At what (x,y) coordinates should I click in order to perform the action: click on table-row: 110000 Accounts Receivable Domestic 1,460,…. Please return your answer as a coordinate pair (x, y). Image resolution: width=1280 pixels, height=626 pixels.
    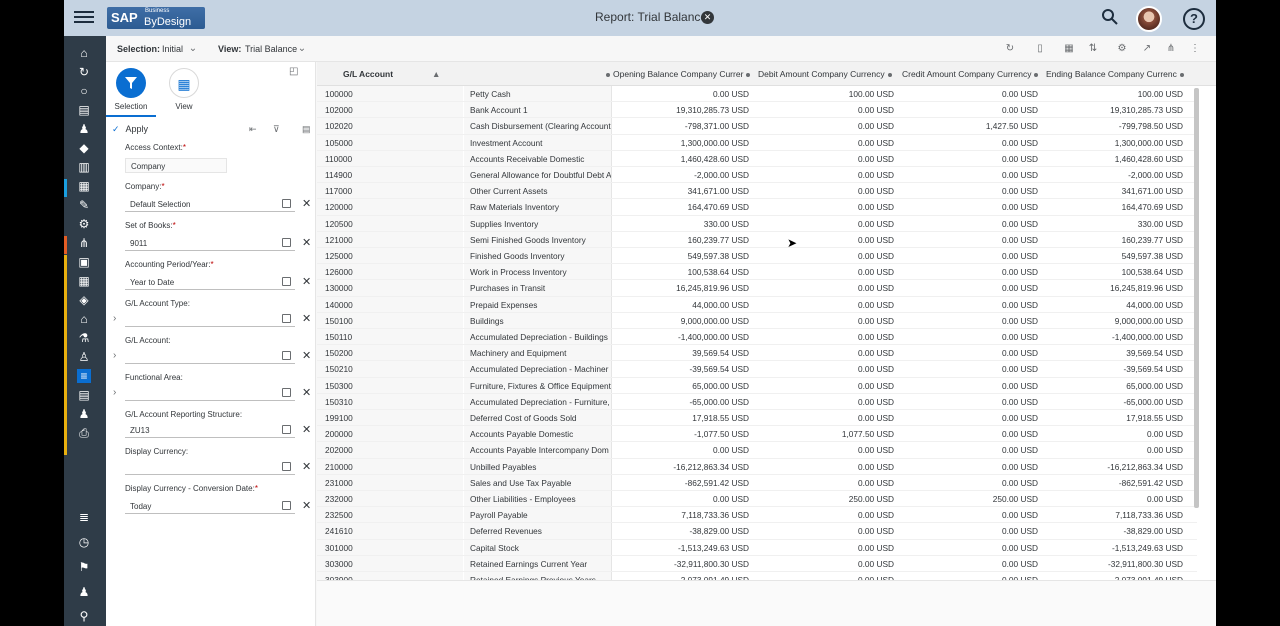
    Looking at the image, I should click on (757, 158).